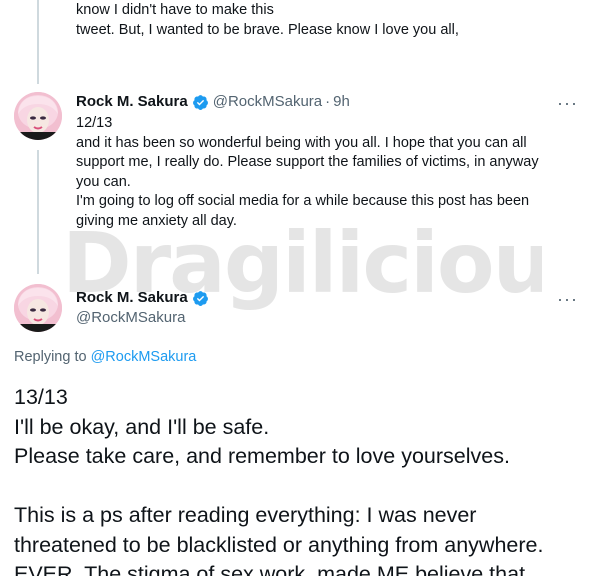 The image size is (594, 576). I want to click on tweet-header: Rock M. Sakura, so click(144, 298).